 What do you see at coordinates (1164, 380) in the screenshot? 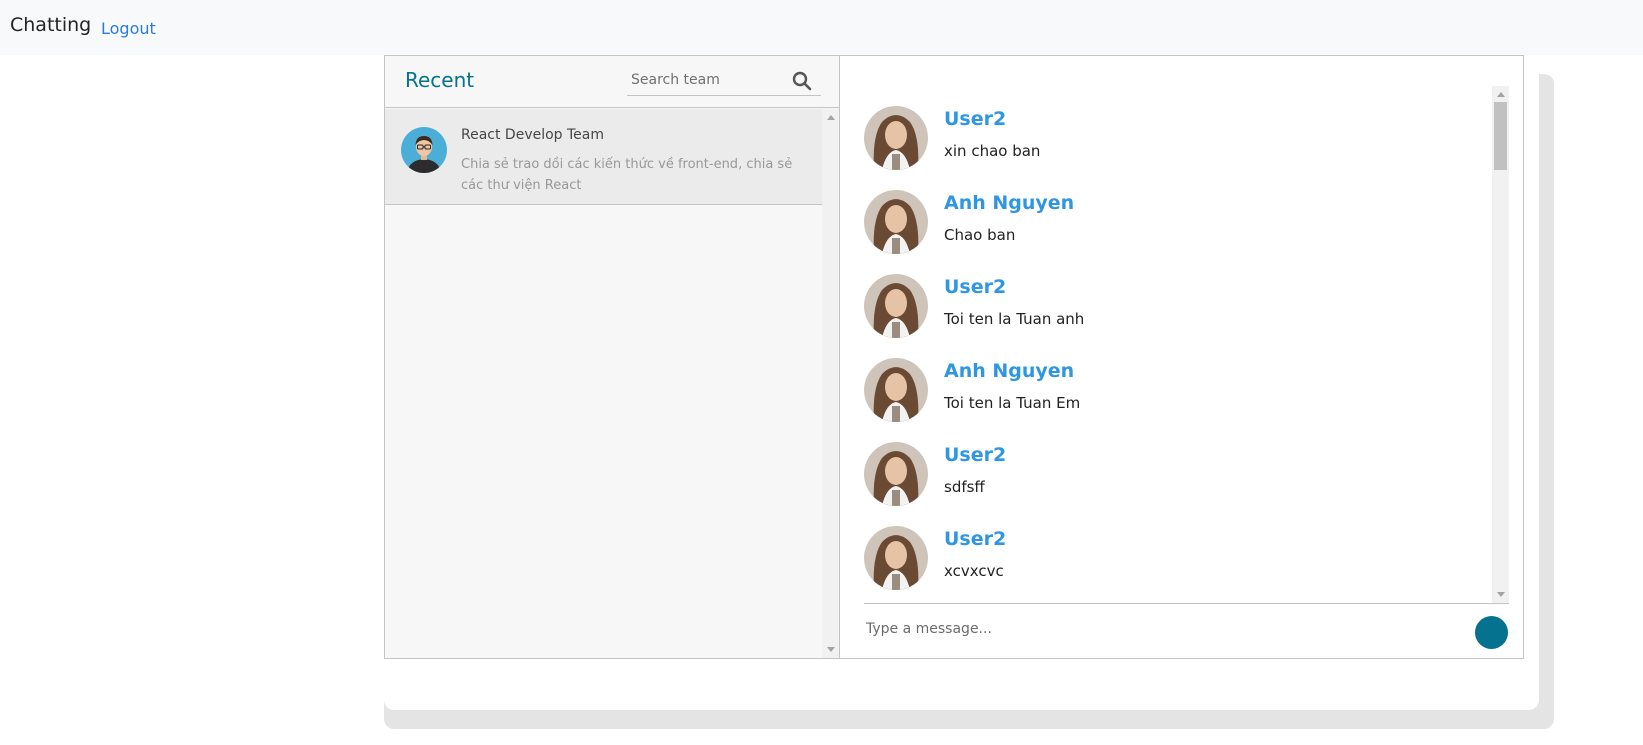
I see `message-item: Anh Nguyen Toi ten la Tuan Em` at bounding box center [1164, 380].